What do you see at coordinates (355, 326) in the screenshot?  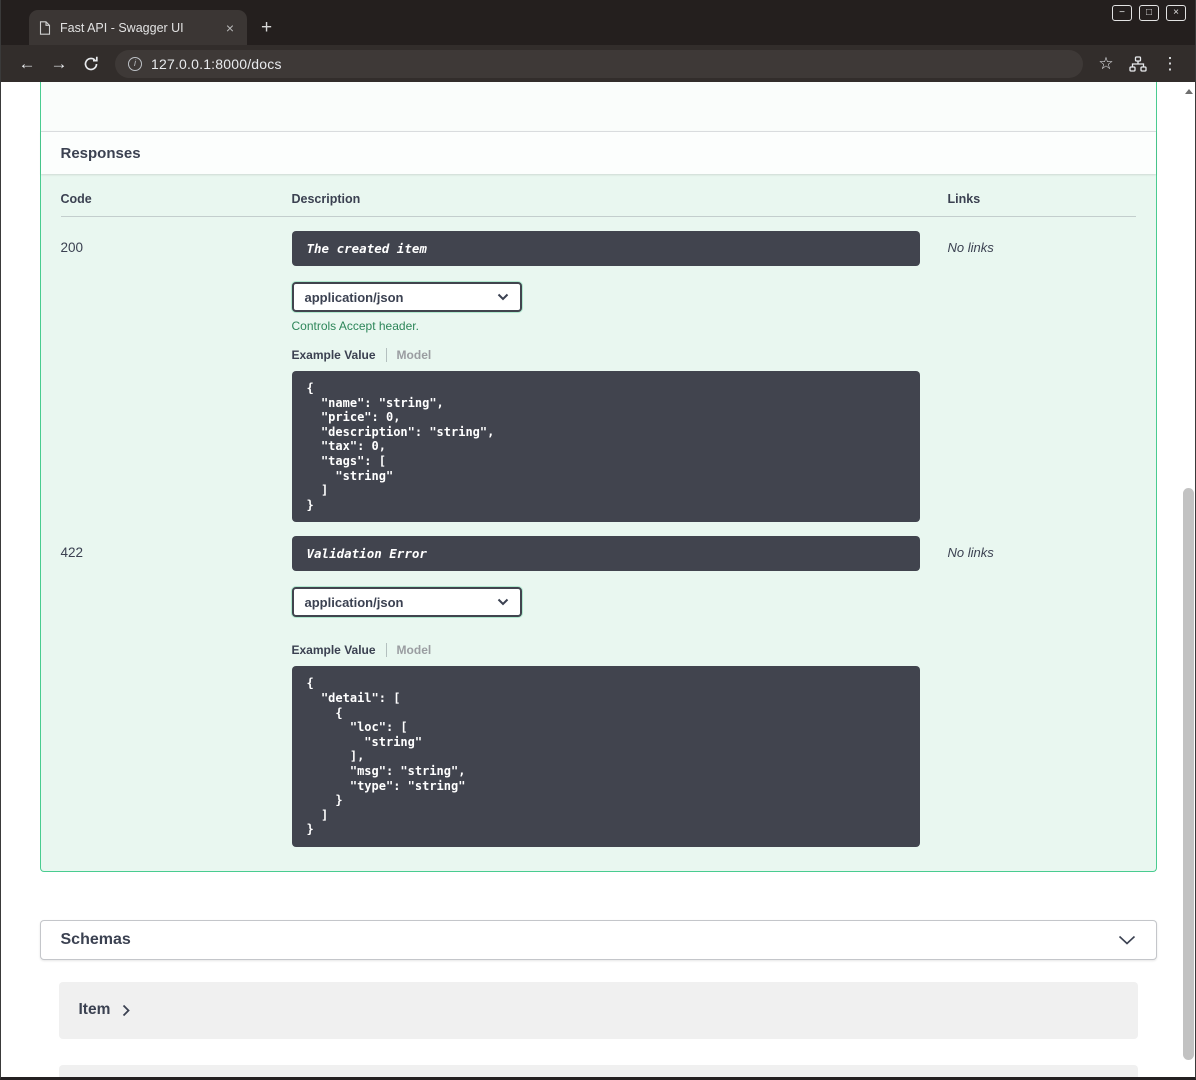 I see `controls-accept-note: Controls Accept header.` at bounding box center [355, 326].